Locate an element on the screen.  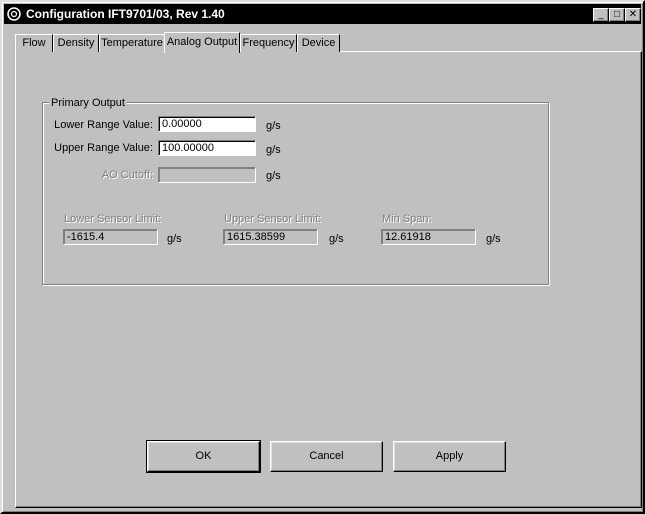
lower-range-input is located at coordinates (207, 124).